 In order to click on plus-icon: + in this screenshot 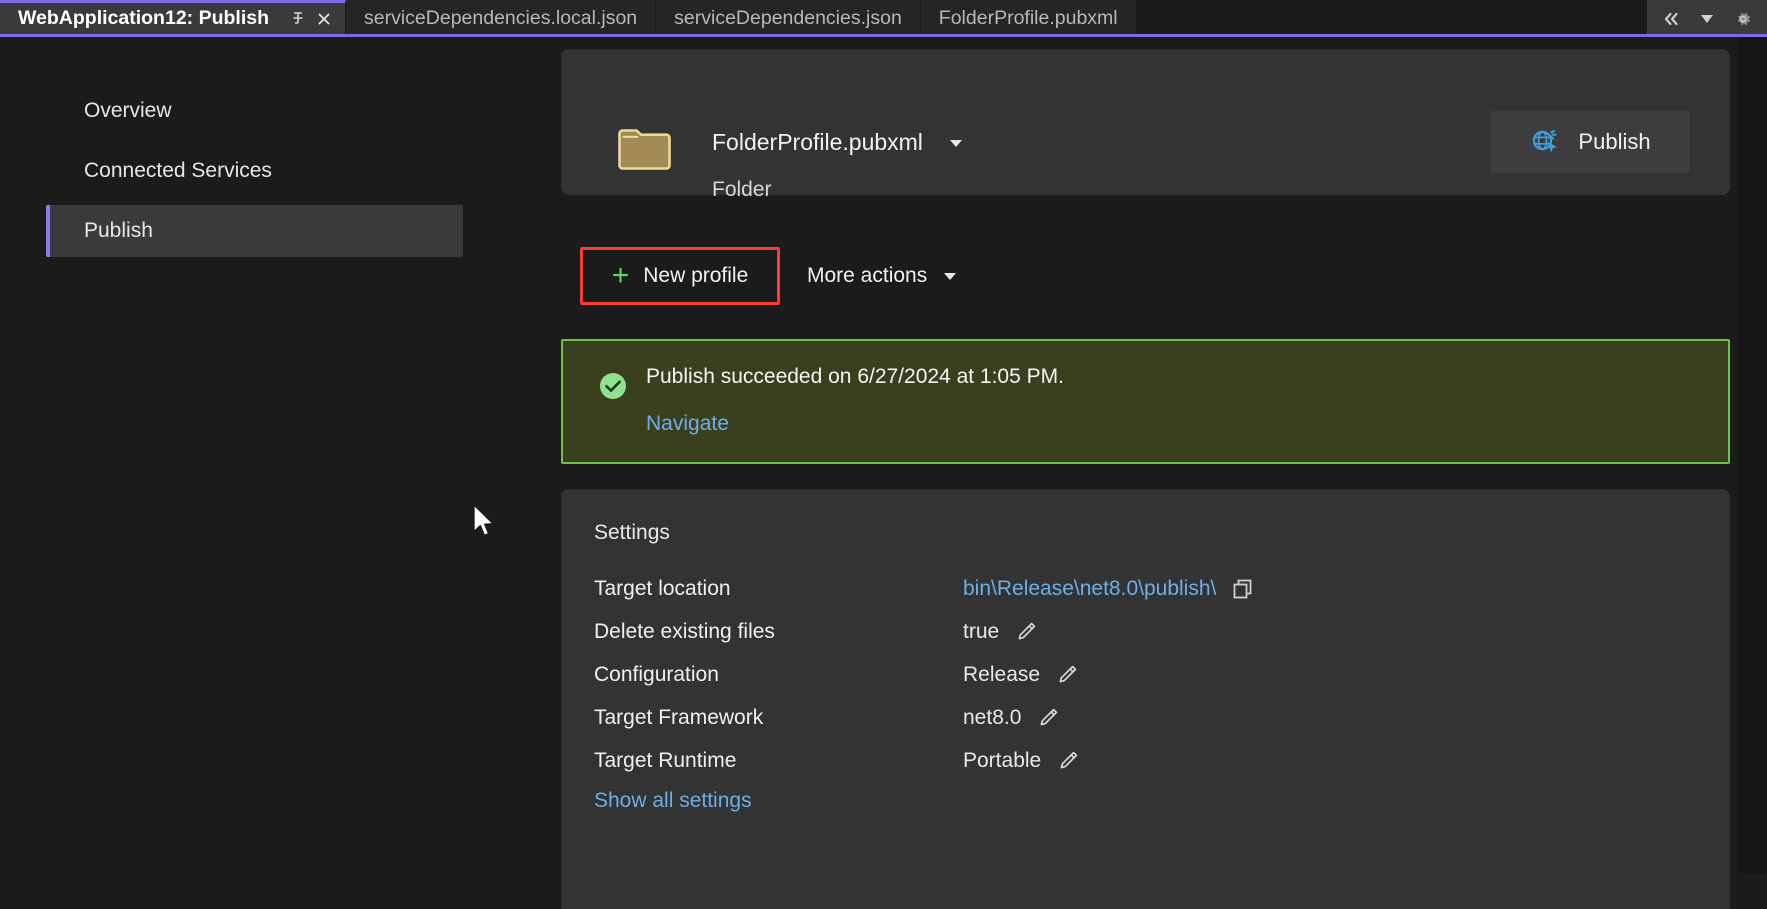, I will do `click(620, 275)`.